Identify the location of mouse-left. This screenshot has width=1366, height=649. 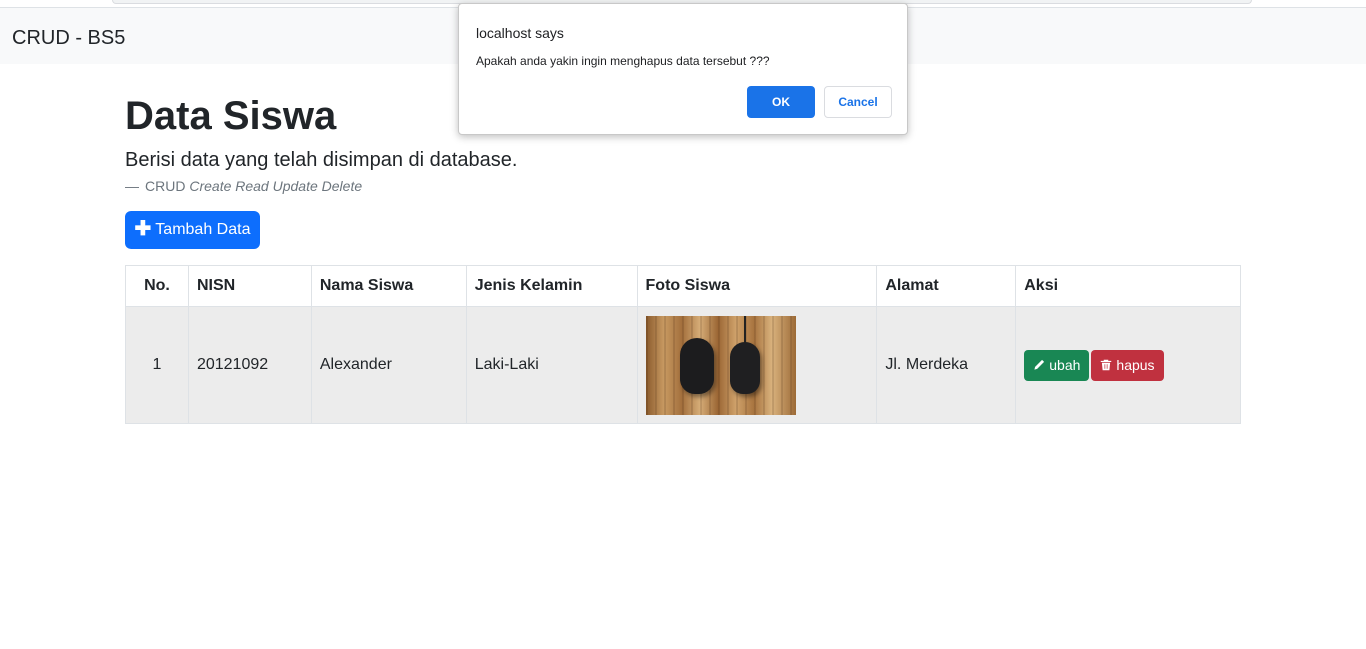
(696, 365).